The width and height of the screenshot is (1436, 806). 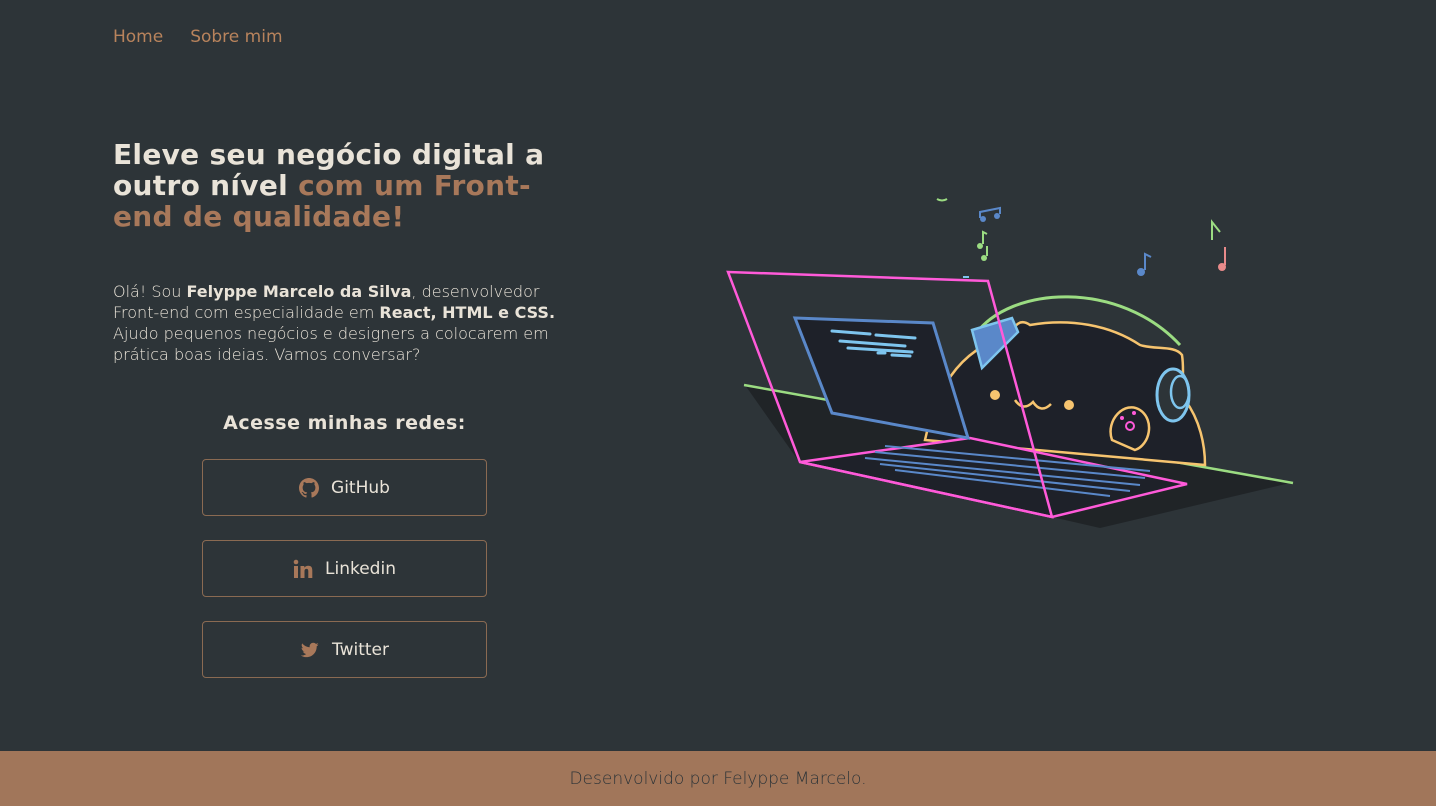 What do you see at coordinates (138, 37) in the screenshot?
I see `nav-home-link: Home` at bounding box center [138, 37].